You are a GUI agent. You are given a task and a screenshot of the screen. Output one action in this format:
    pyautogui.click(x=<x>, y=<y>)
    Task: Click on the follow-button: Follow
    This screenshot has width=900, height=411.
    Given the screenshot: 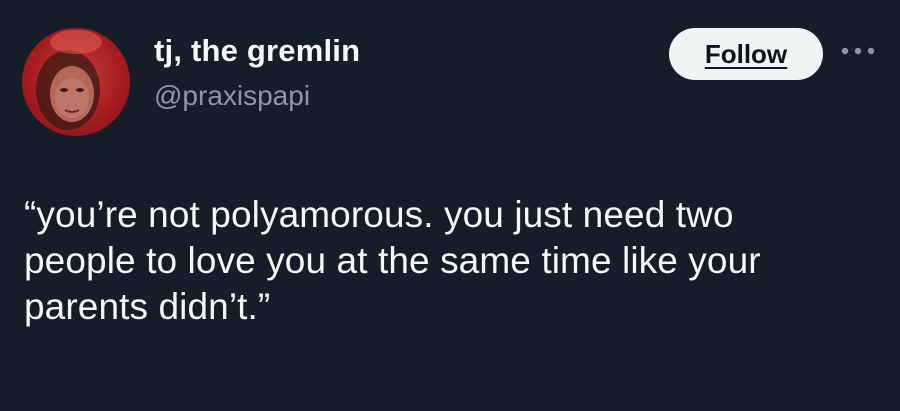 What is the action you would take?
    pyautogui.click(x=746, y=54)
    